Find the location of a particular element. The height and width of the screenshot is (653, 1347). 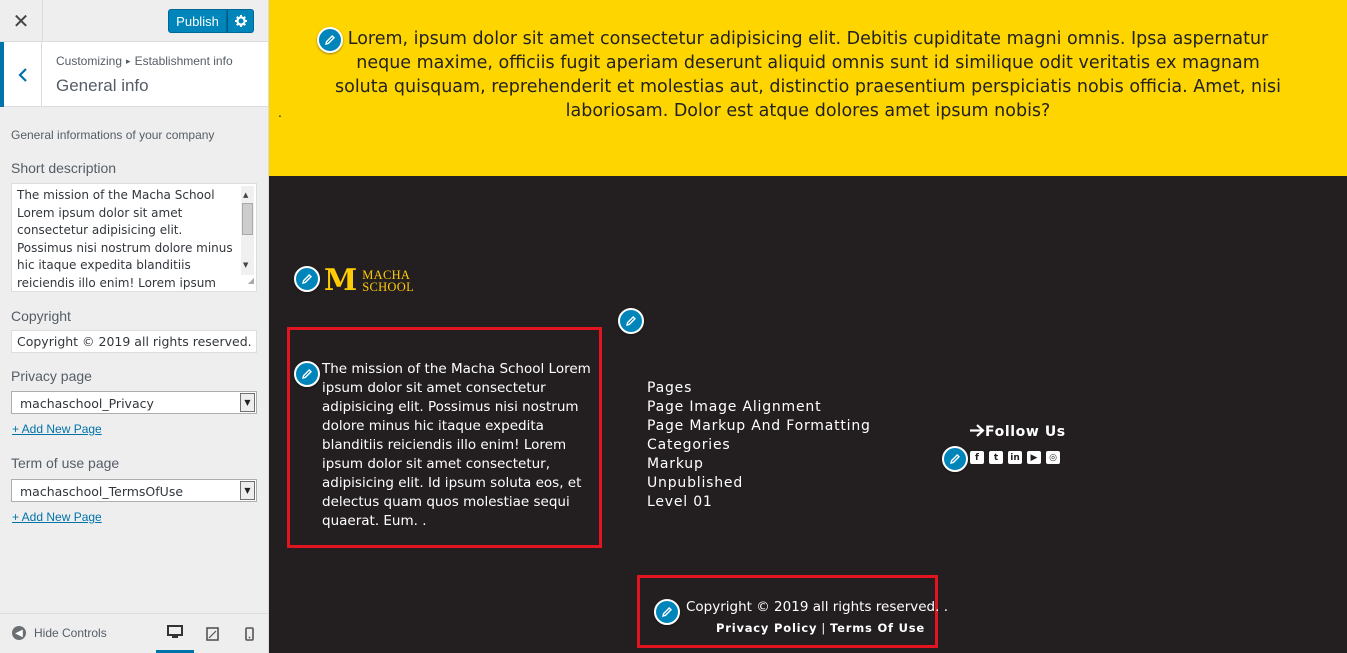

menu-item-pages: Pages is located at coordinates (759, 388).